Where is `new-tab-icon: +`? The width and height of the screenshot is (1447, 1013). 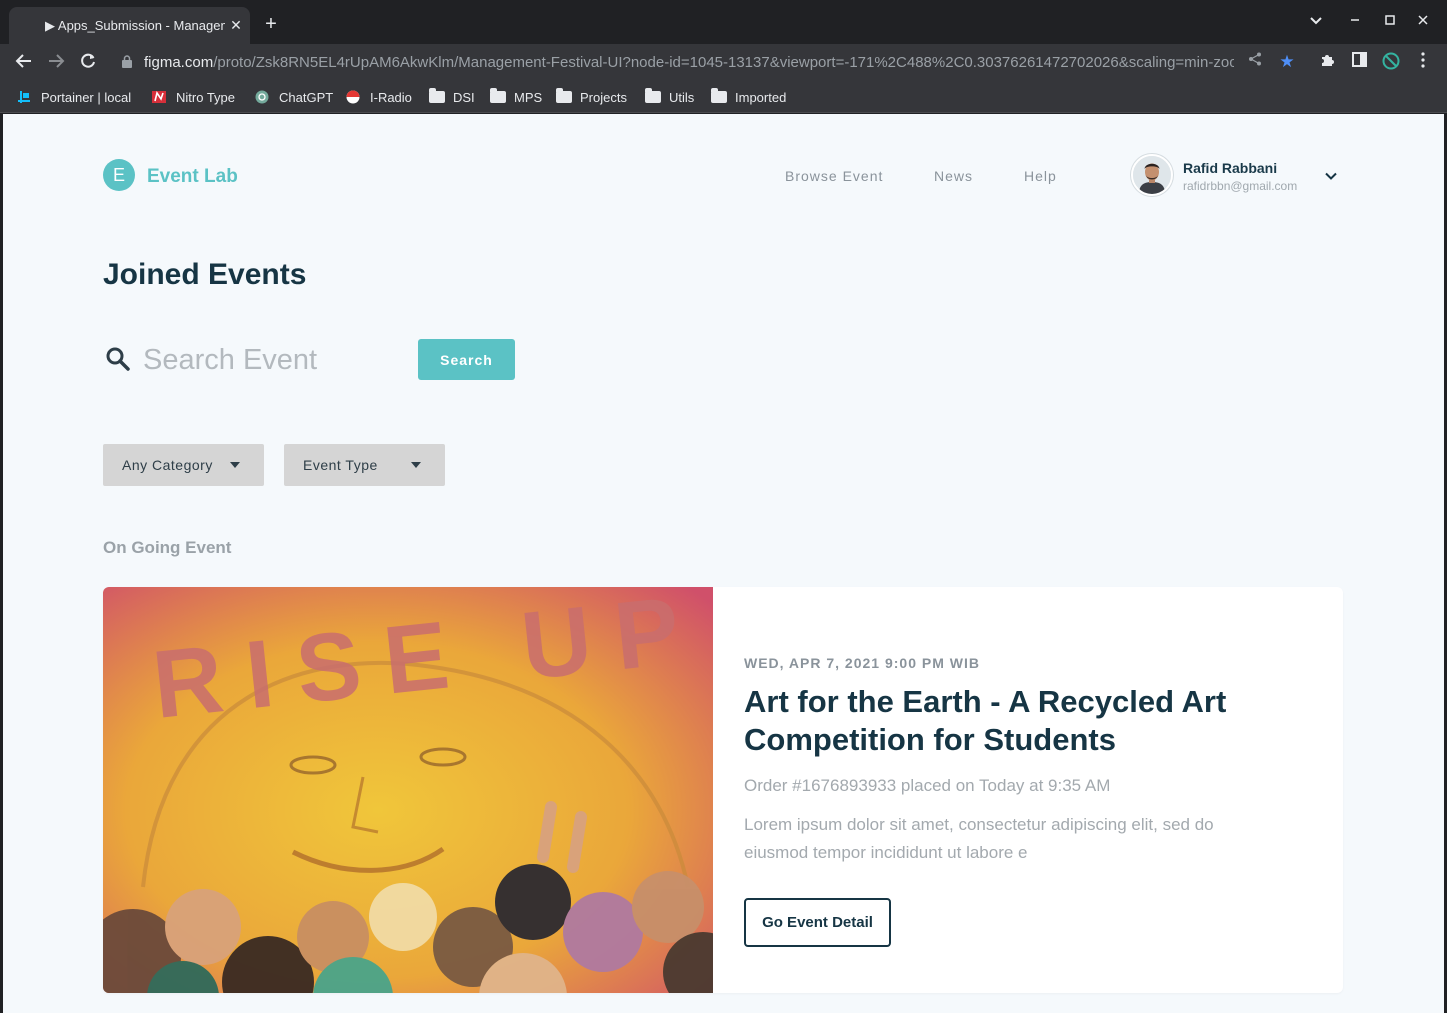 new-tab-icon: + is located at coordinates (271, 24).